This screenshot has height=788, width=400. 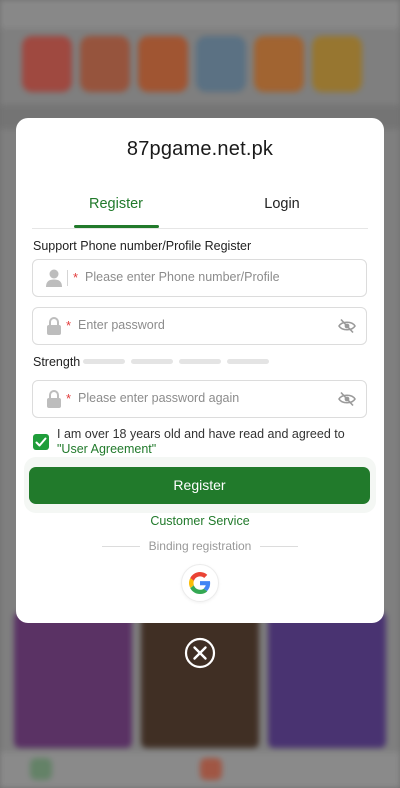 I want to click on password-field: *, so click(x=199, y=326).